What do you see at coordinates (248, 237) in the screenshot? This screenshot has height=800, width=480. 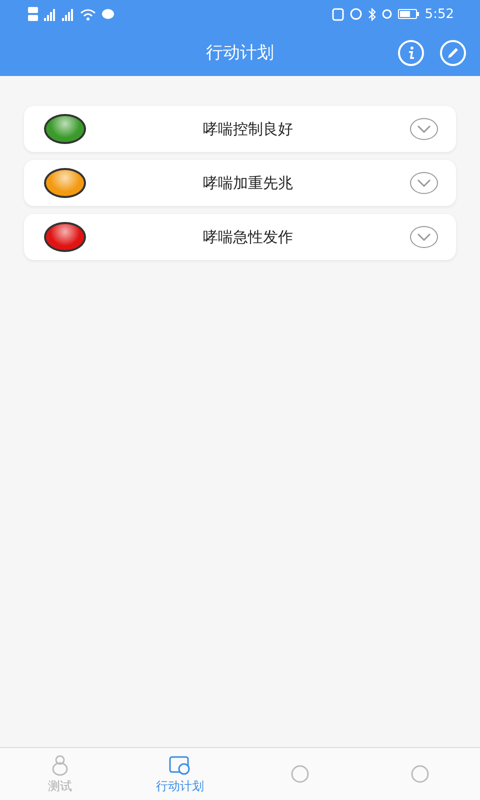 I see `zone-label: 哮喘急性发作` at bounding box center [248, 237].